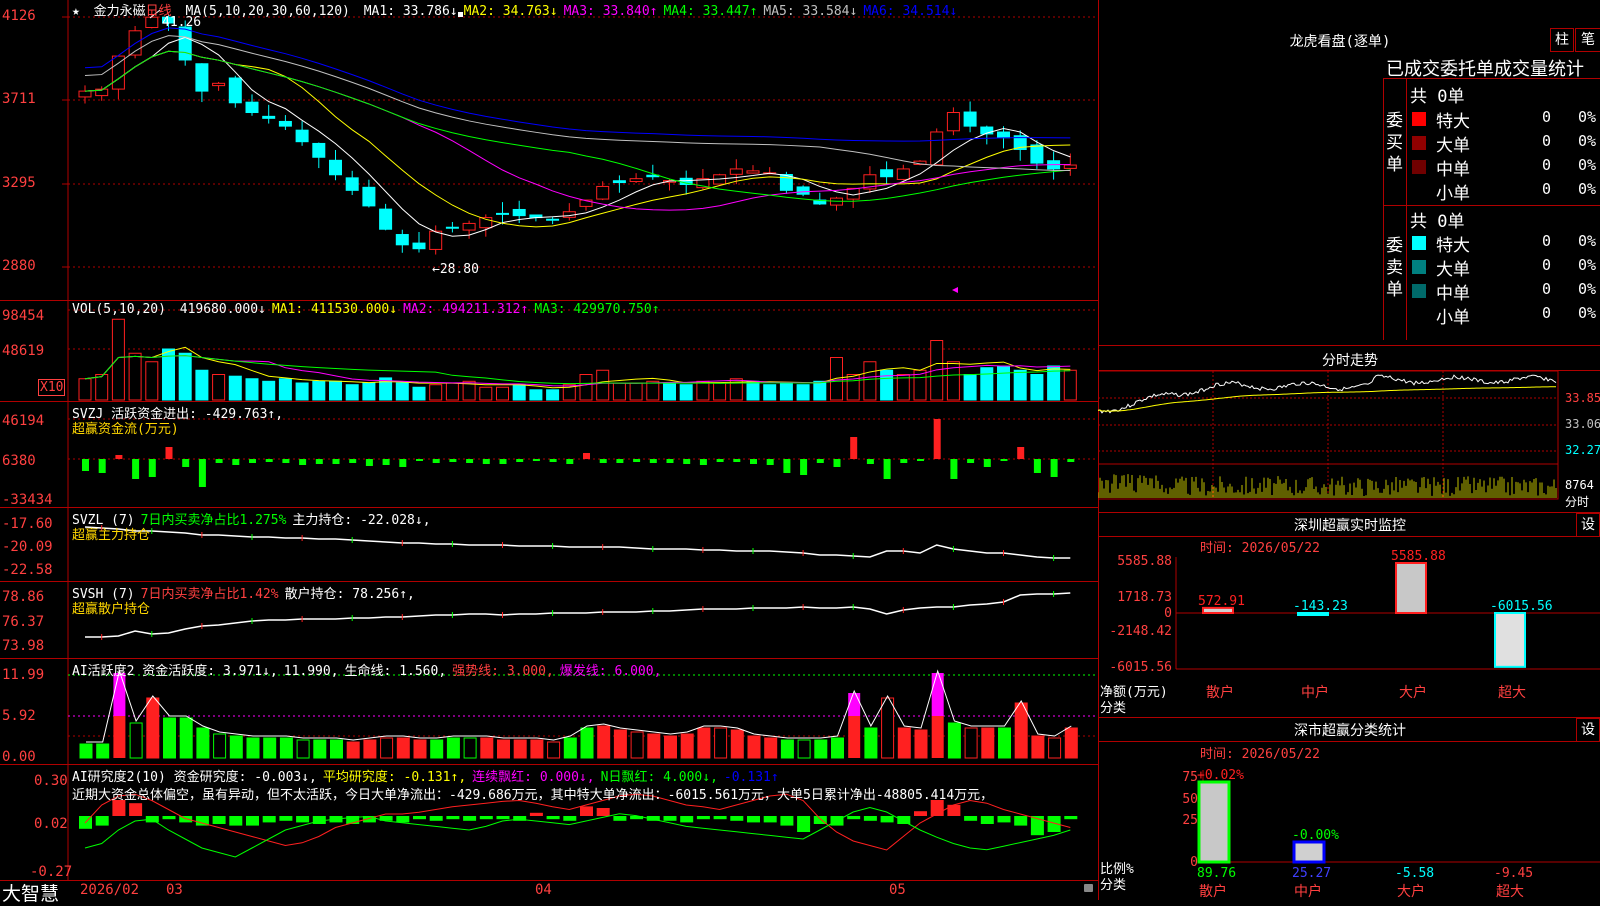 The height and width of the screenshot is (906, 1600). I want to click on ai2-y-top: 11.99, so click(23, 675).